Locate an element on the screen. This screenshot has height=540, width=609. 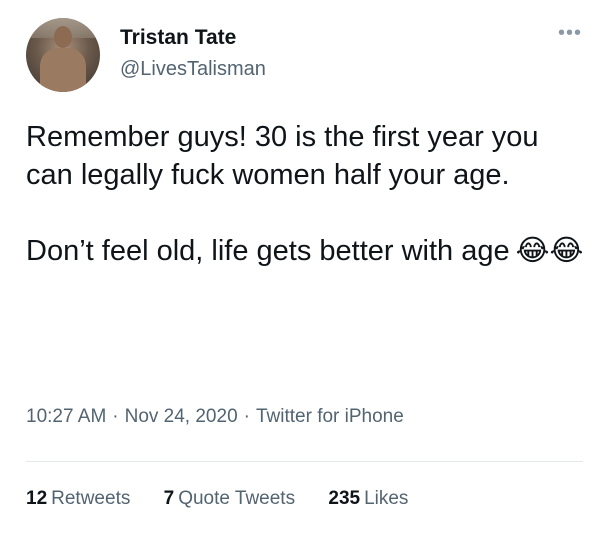
quote-tweets-stat: 7 Quote Tweets is located at coordinates (229, 499).